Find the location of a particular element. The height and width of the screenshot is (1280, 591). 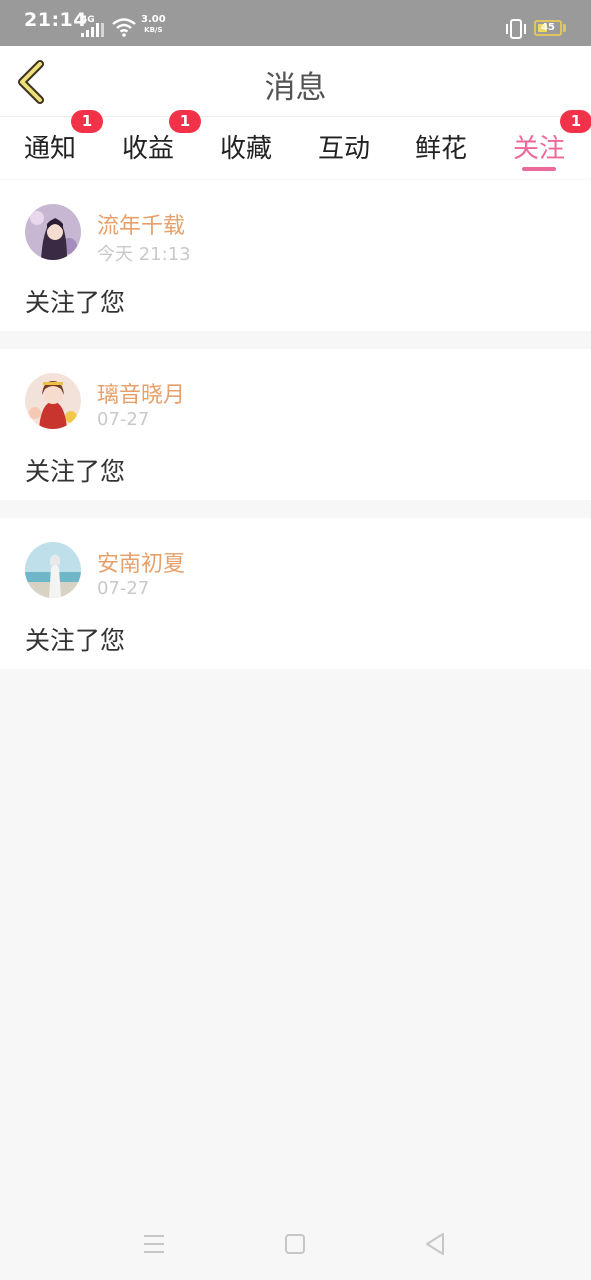

net-speed: 3.00 KB/S is located at coordinates (153, 25).